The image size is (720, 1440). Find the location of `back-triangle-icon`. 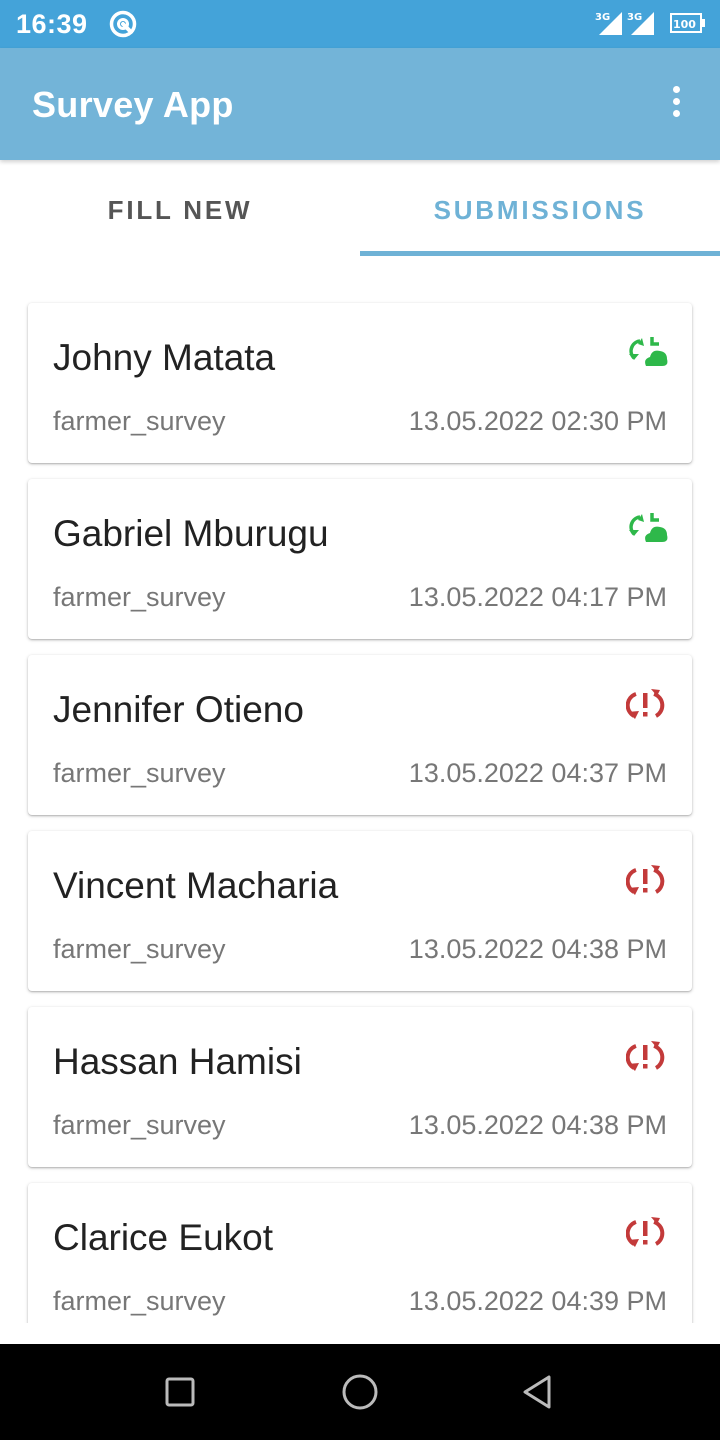

back-triangle-icon is located at coordinates (538, 1392).